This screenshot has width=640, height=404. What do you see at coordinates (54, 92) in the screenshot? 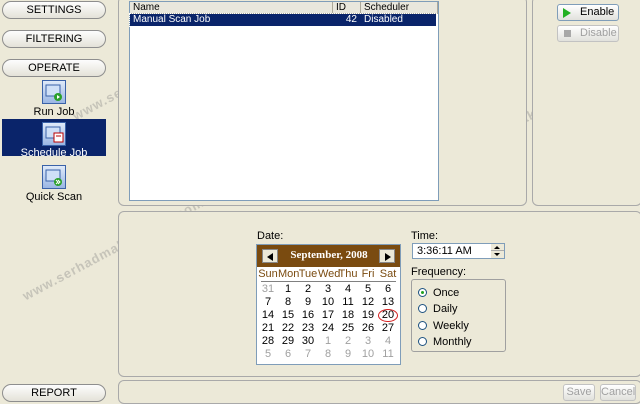
I see `run-job-icon` at bounding box center [54, 92].